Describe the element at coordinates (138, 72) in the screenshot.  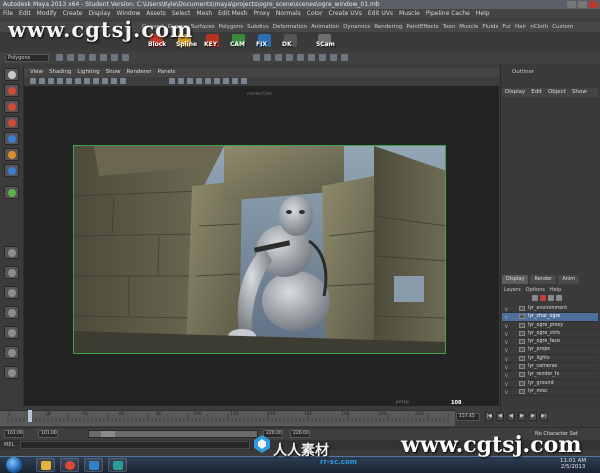
I see `panel-menu-renderer: Renderer` at that location.